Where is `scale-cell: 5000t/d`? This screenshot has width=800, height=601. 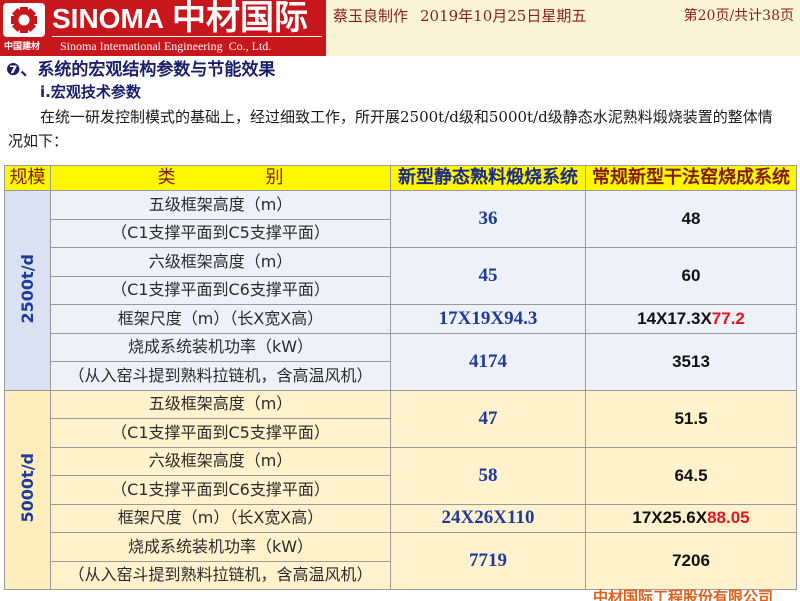
scale-cell: 5000t/d is located at coordinates (27, 489).